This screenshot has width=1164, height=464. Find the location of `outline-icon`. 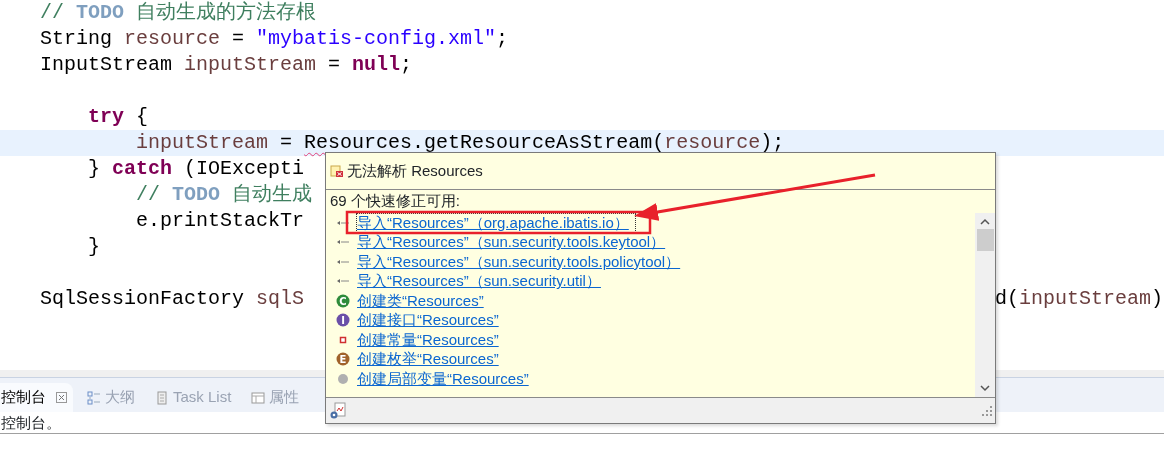

outline-icon is located at coordinates (94, 397).